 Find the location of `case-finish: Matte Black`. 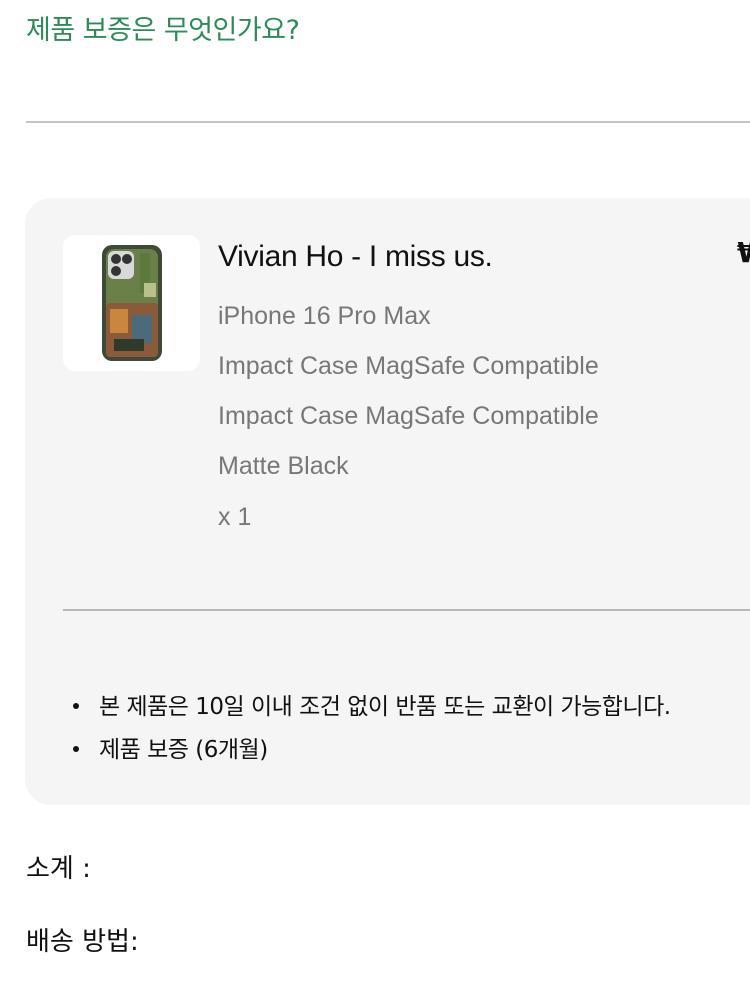

case-finish: Matte Black is located at coordinates (283, 466).